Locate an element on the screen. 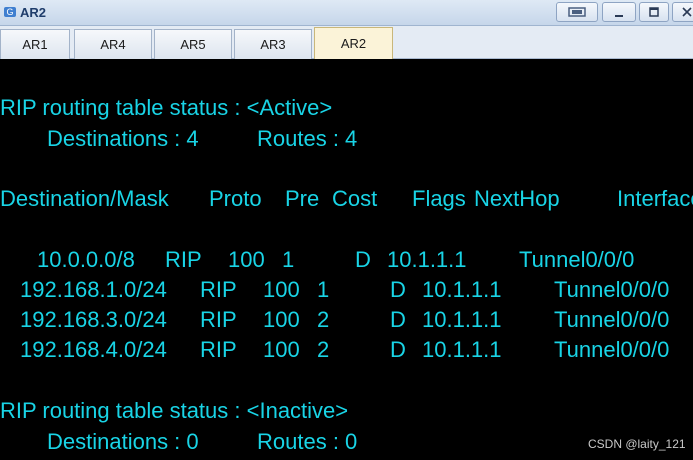  minimize-icon is located at coordinates (619, 16).